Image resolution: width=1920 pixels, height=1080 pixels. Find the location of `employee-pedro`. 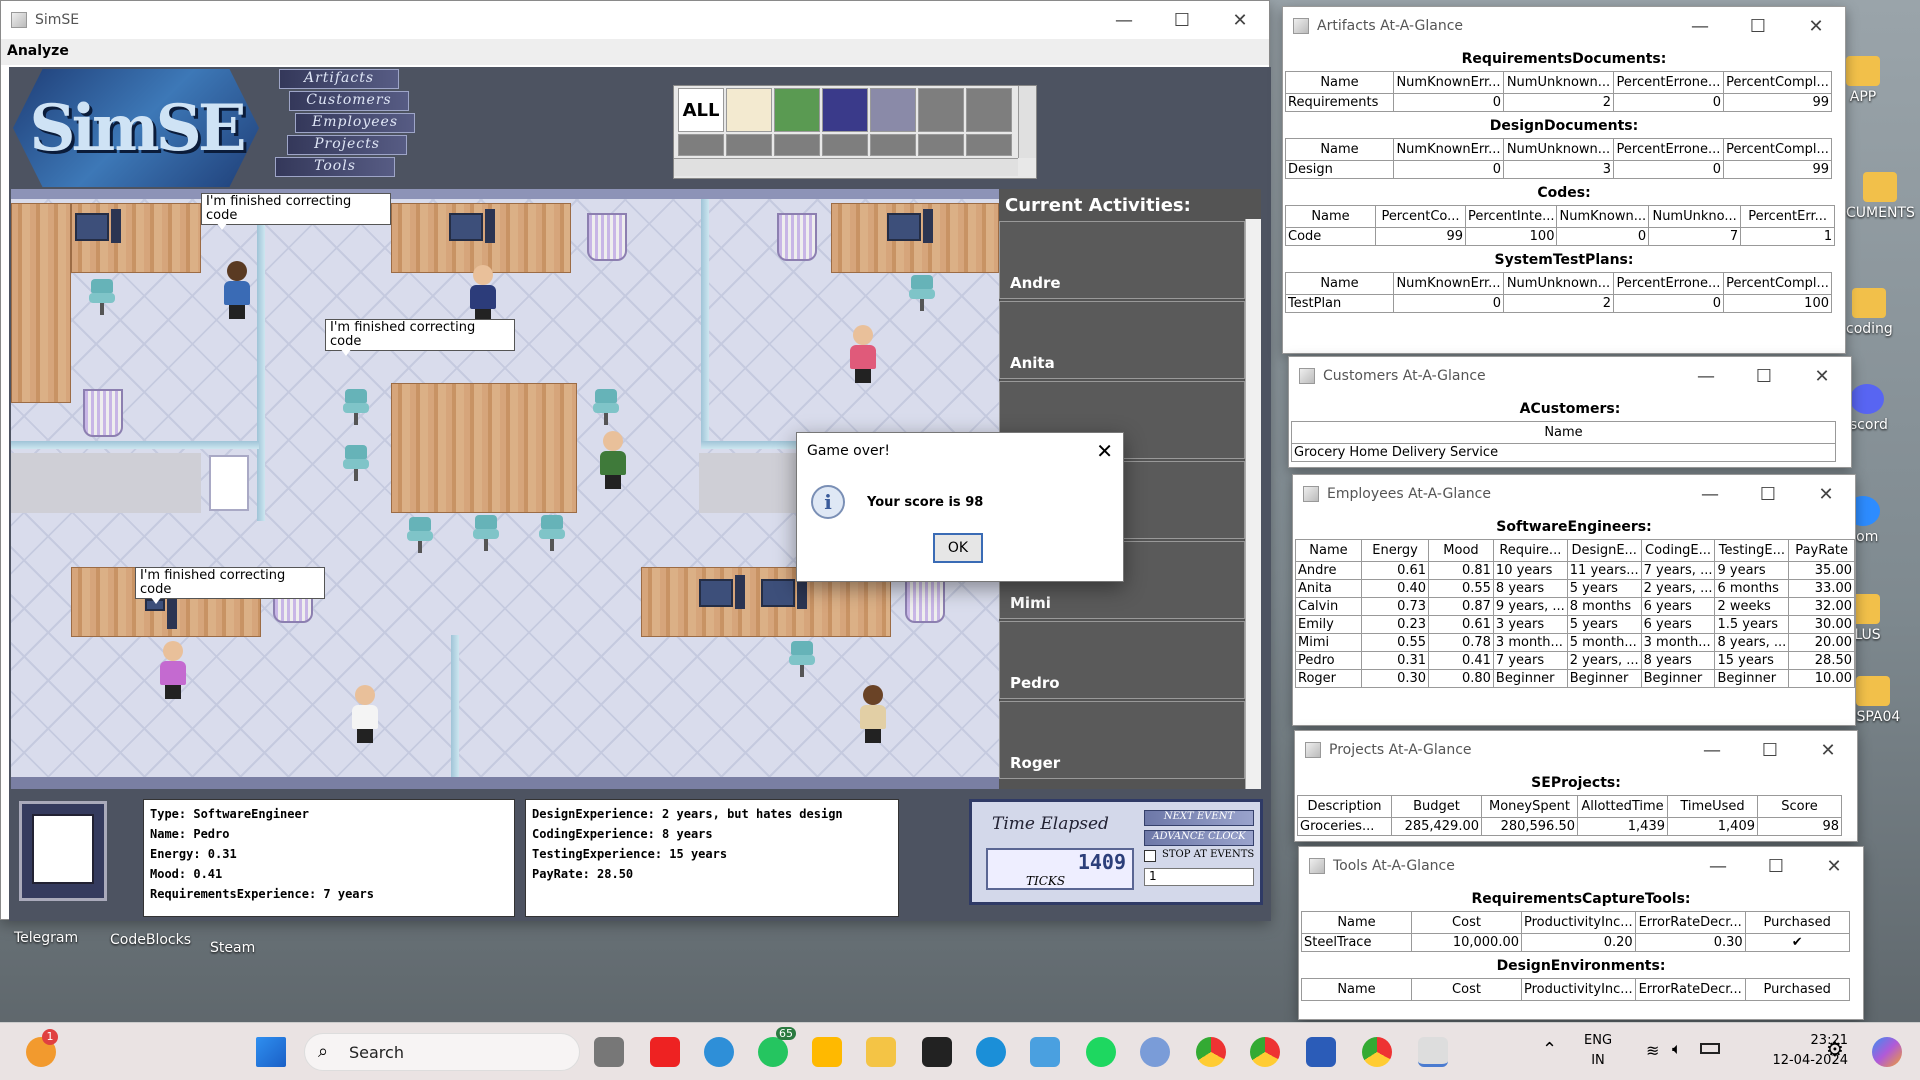

employee-pedro is located at coordinates (365, 715).